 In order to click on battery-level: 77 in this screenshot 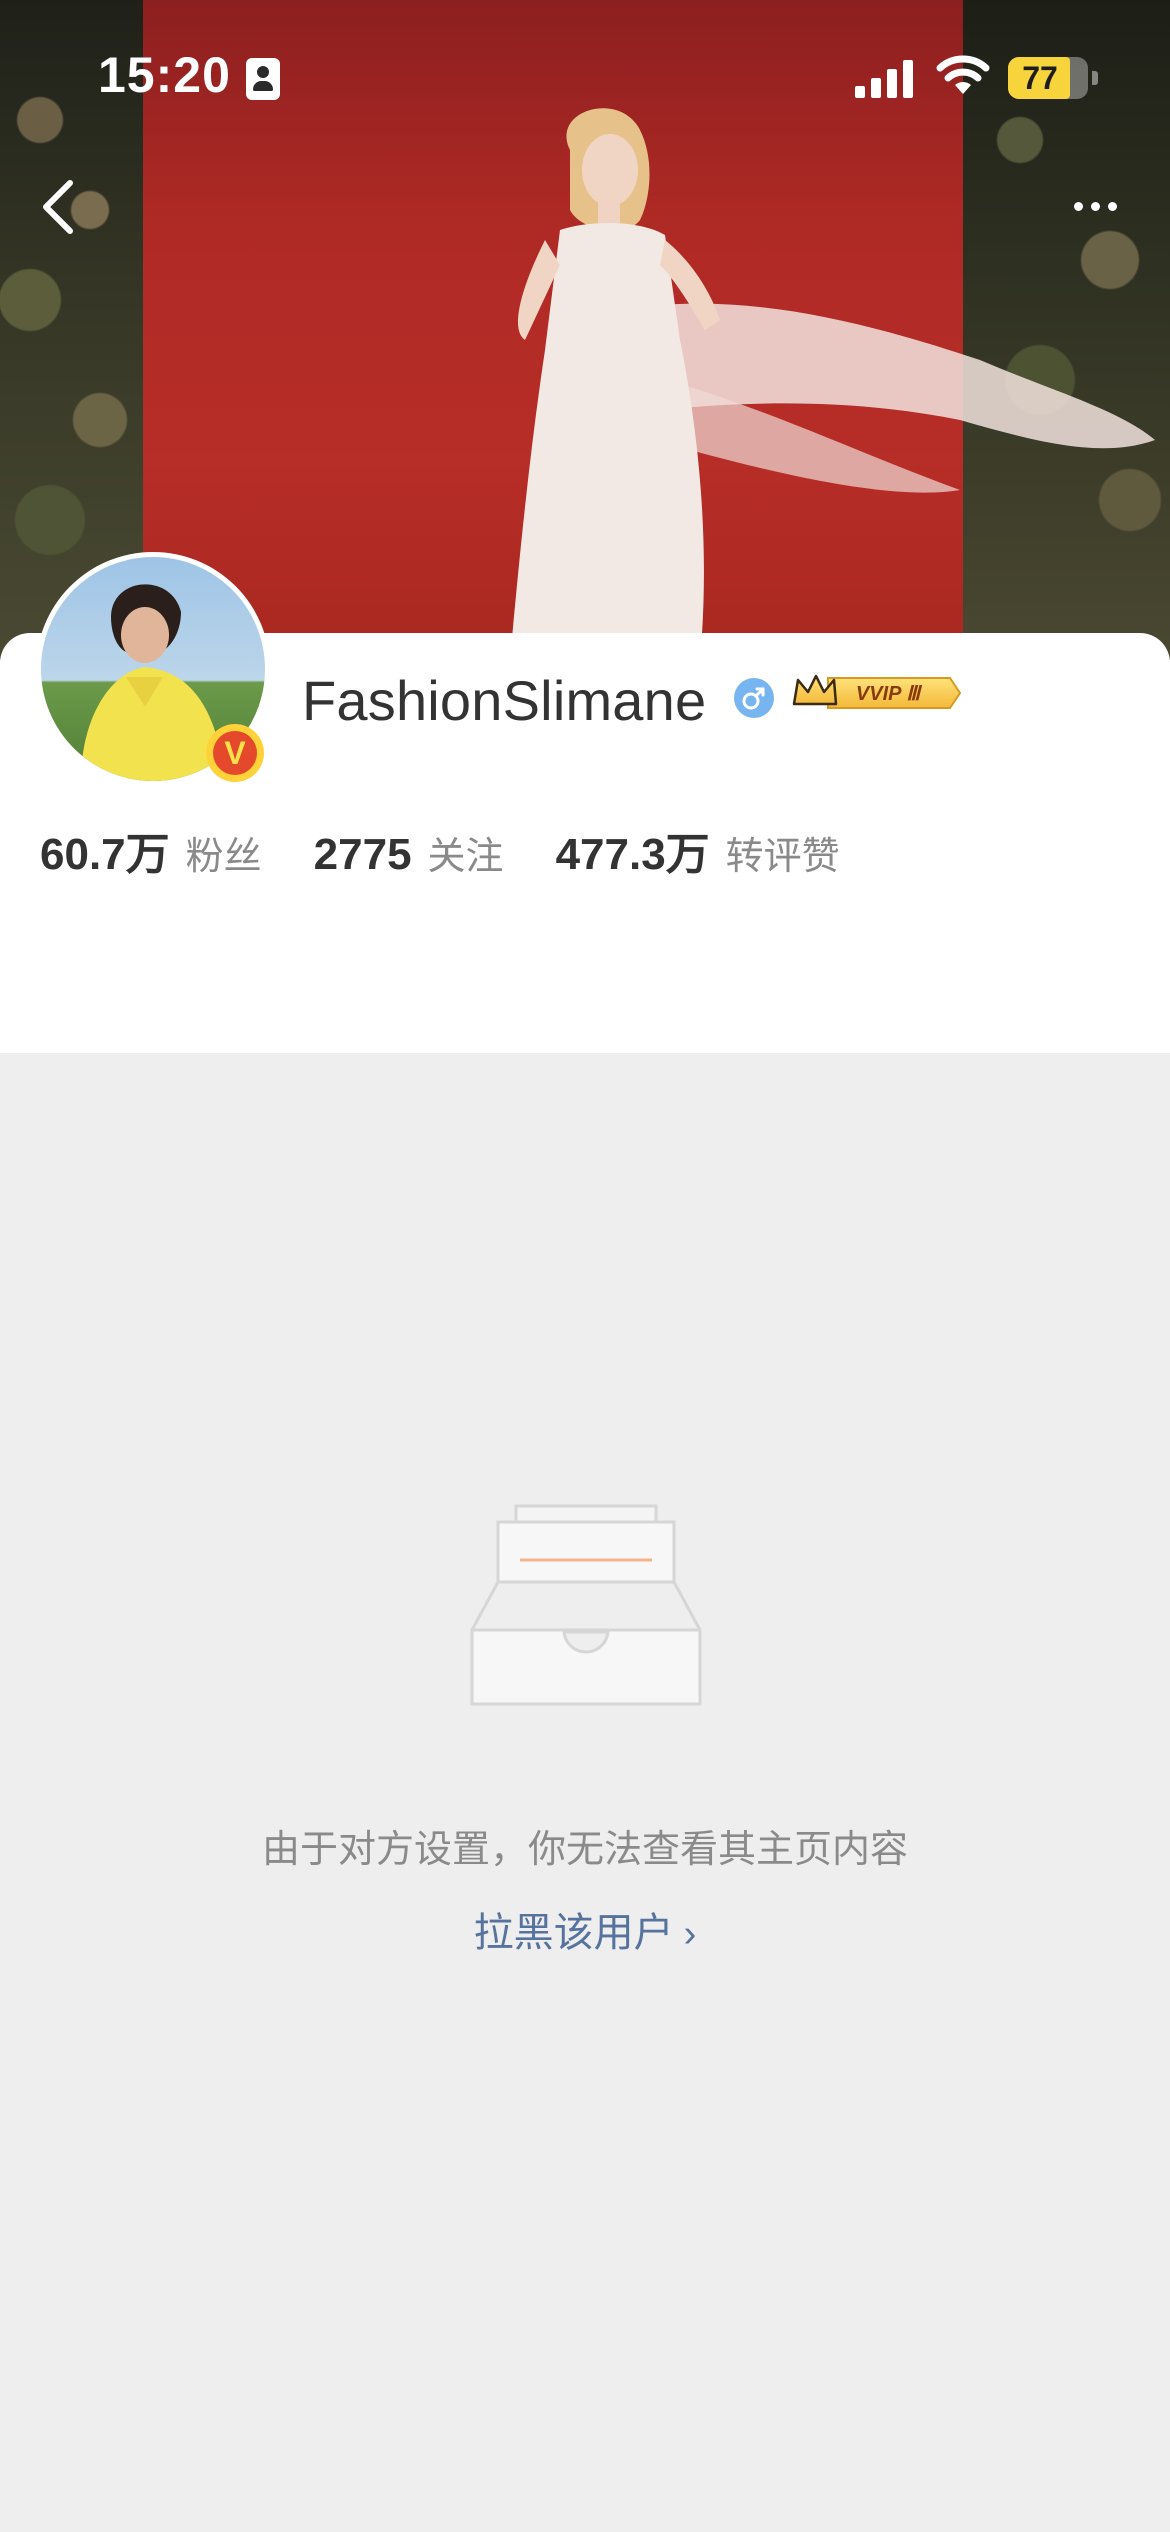, I will do `click(1040, 78)`.